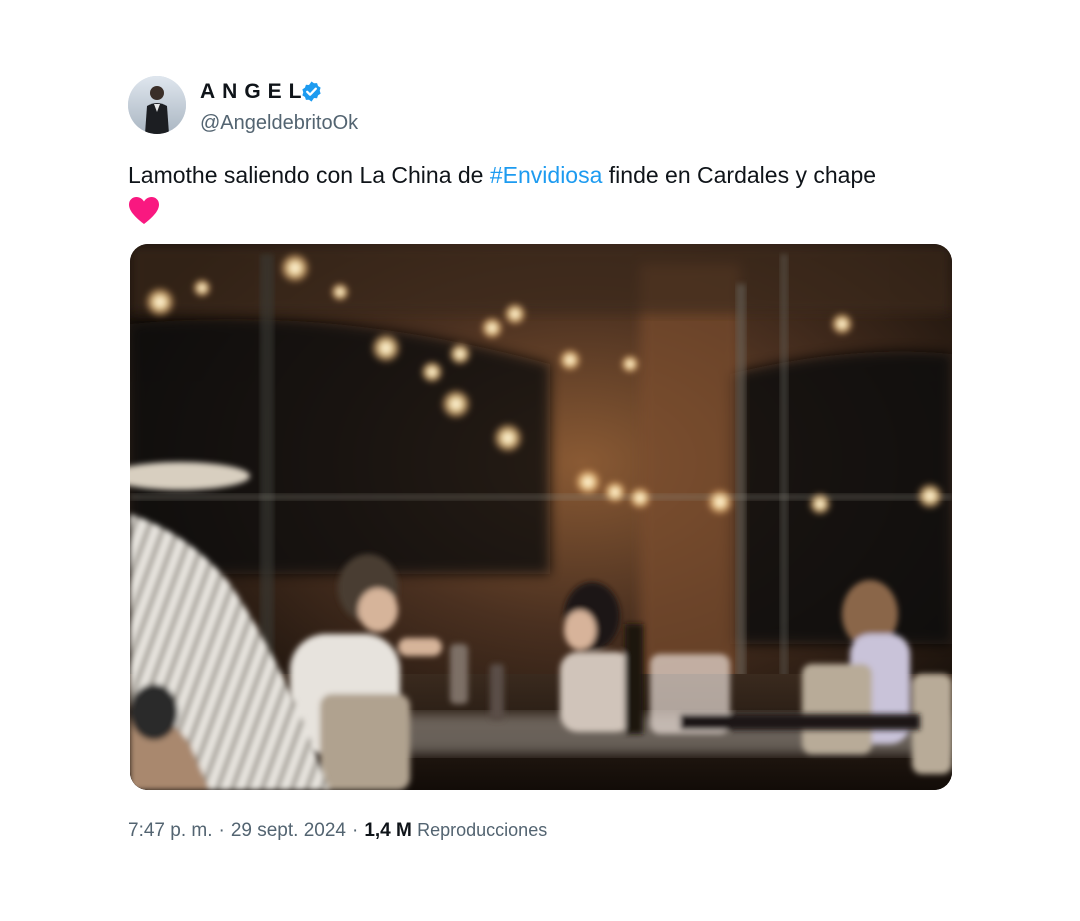 Image resolution: width=1080 pixels, height=921 pixels. Describe the element at coordinates (739, 175) in the screenshot. I see `tweet-text-part: finde en Cardales y chape` at that location.